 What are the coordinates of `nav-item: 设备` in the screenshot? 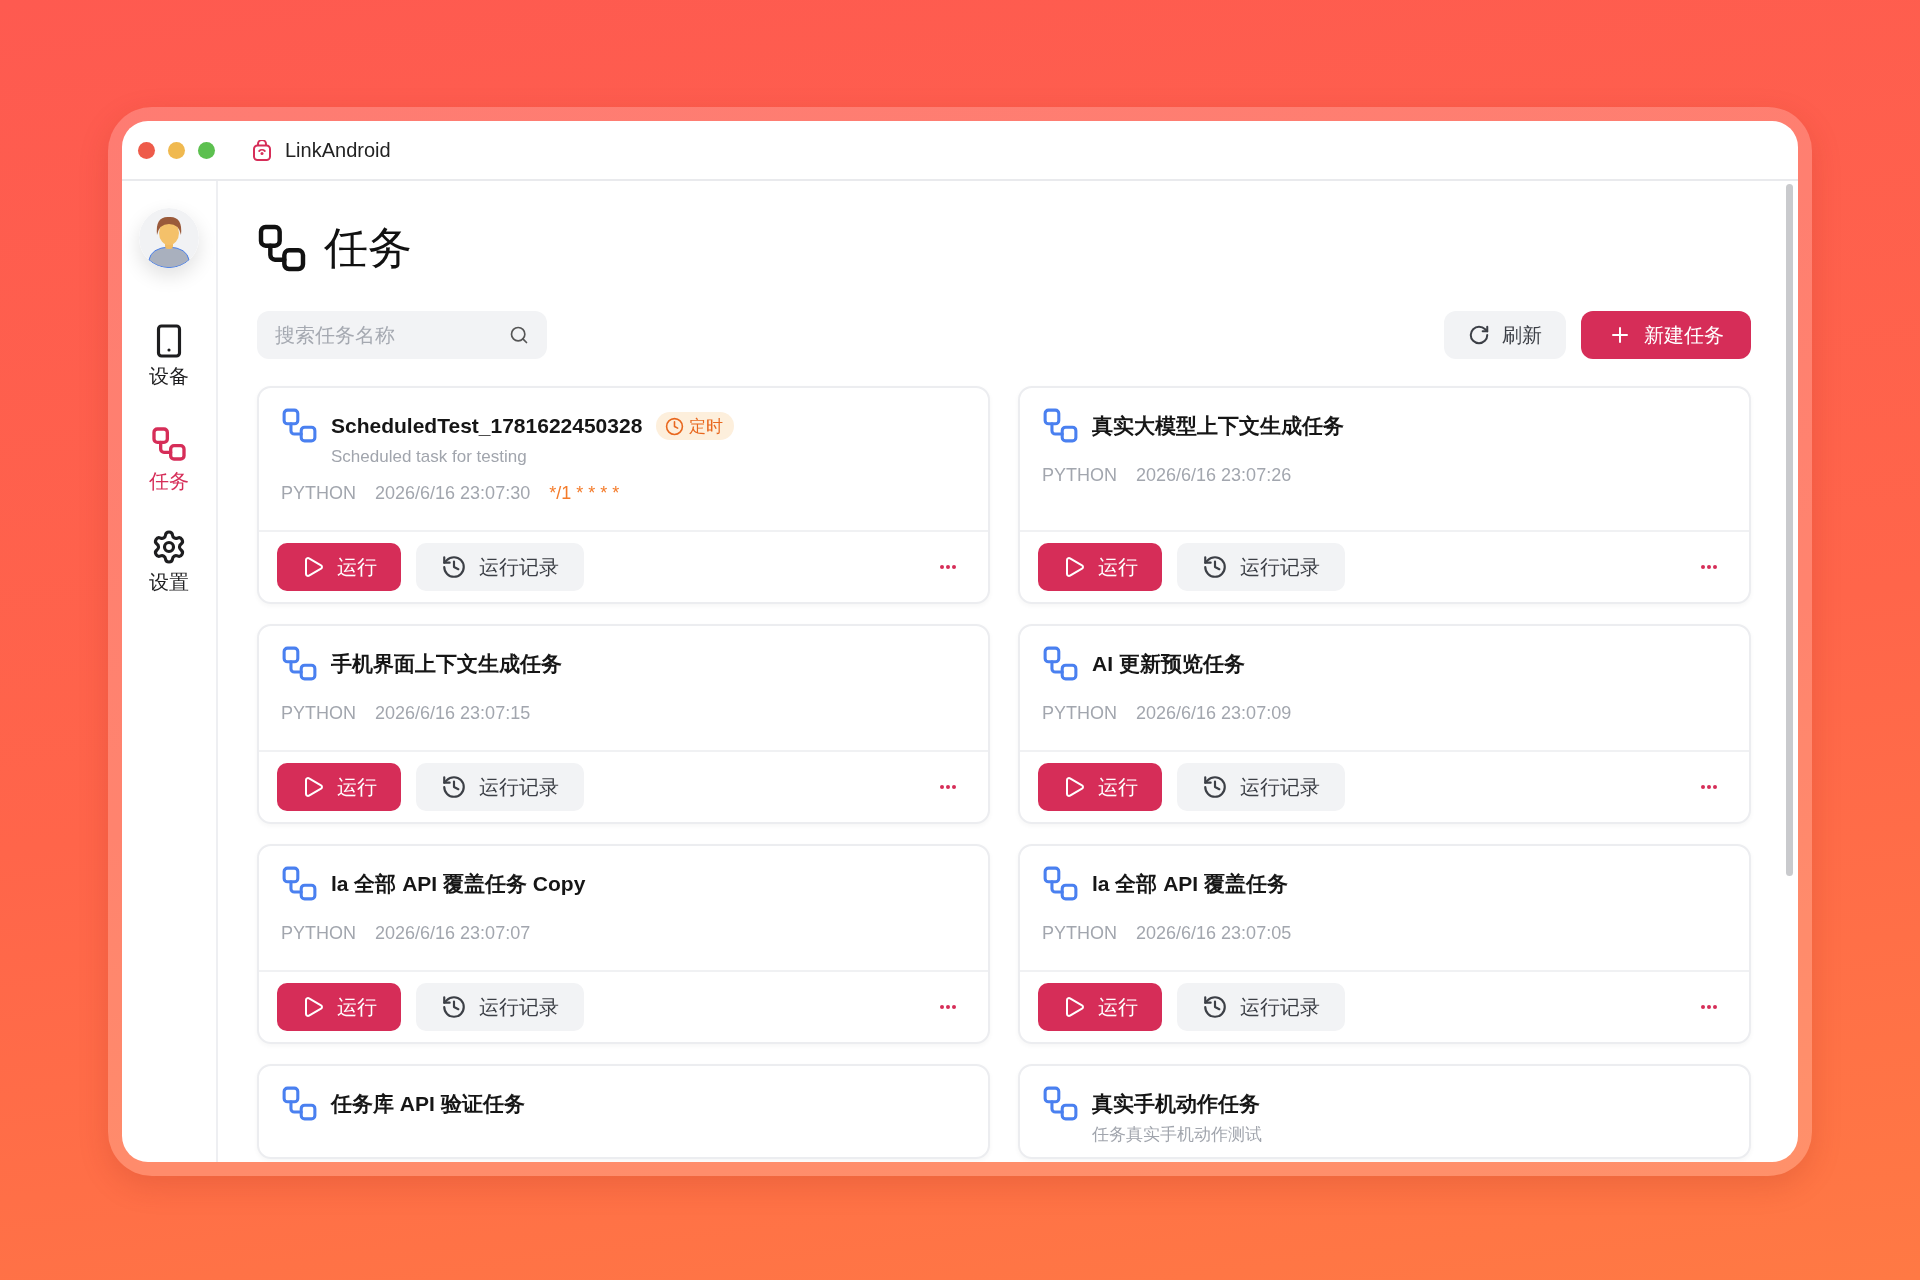 It's located at (169, 355).